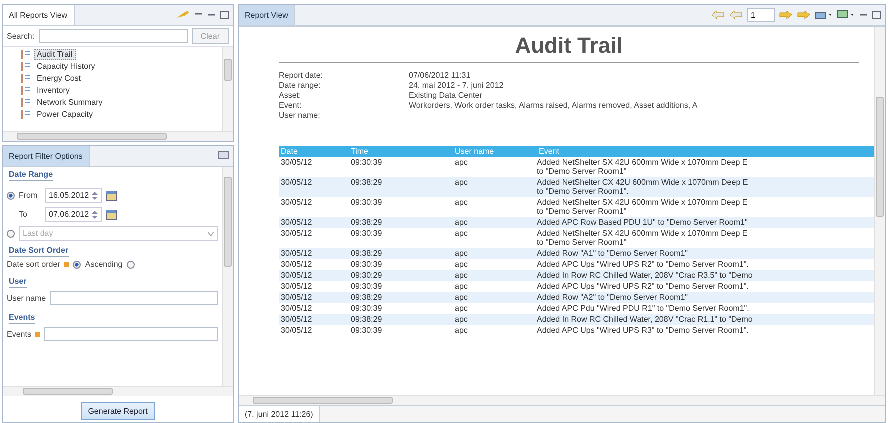 This screenshot has width=888, height=423. Describe the element at coordinates (786, 15) in the screenshot. I see `next-page-icon` at that location.